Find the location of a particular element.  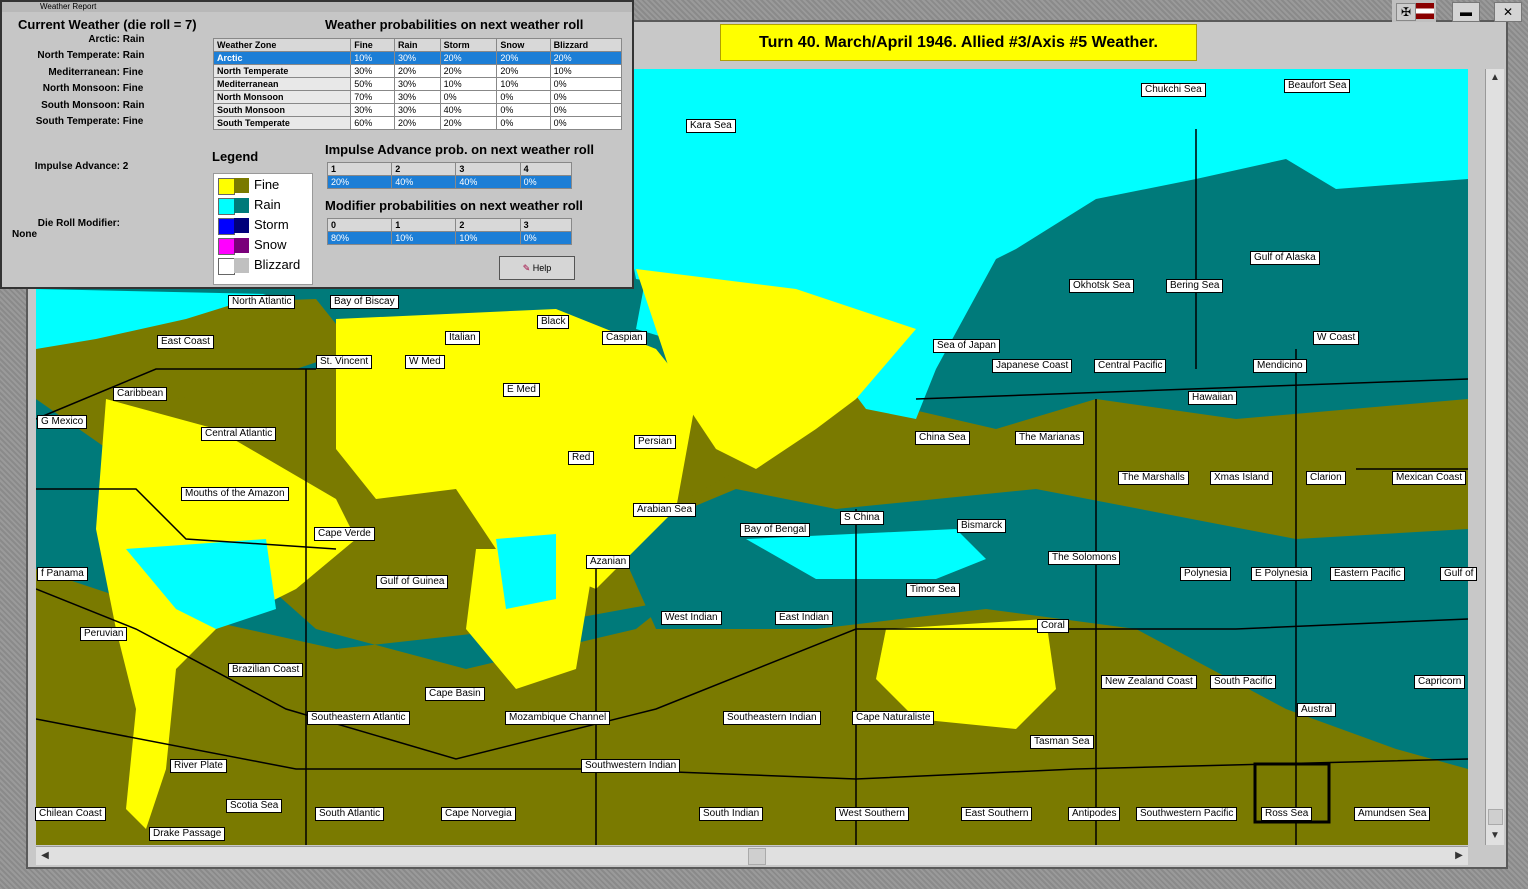

table-row: Mediterranean 50% 30% 10% 10% 0% is located at coordinates (417, 84).